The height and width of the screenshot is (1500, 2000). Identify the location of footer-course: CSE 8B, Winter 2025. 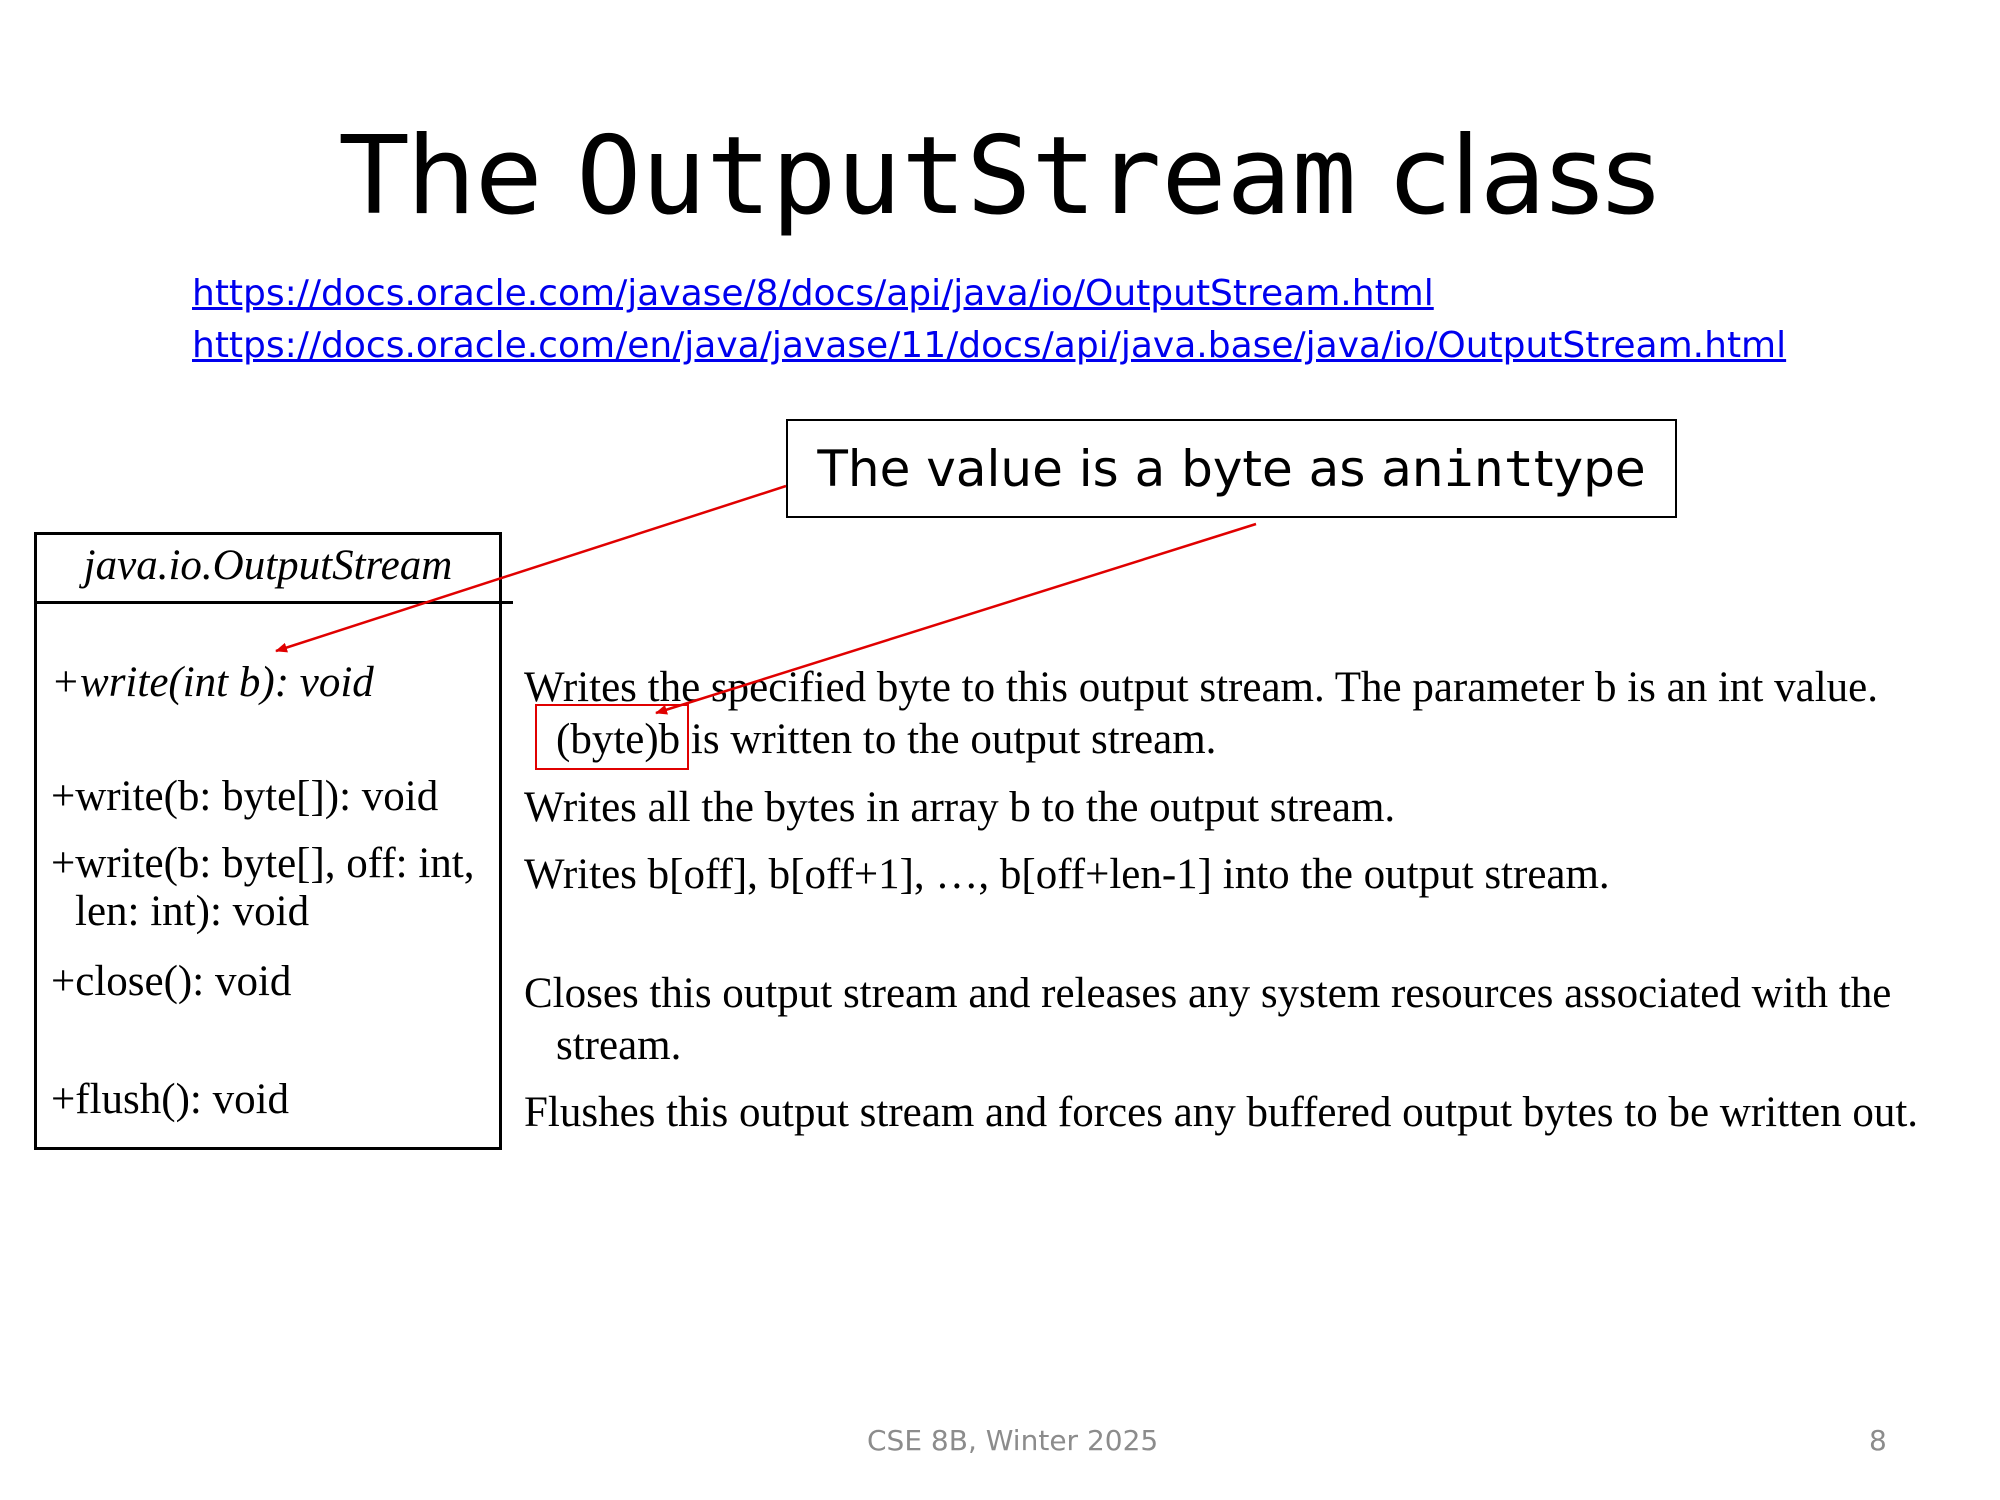
(1013, 1440).